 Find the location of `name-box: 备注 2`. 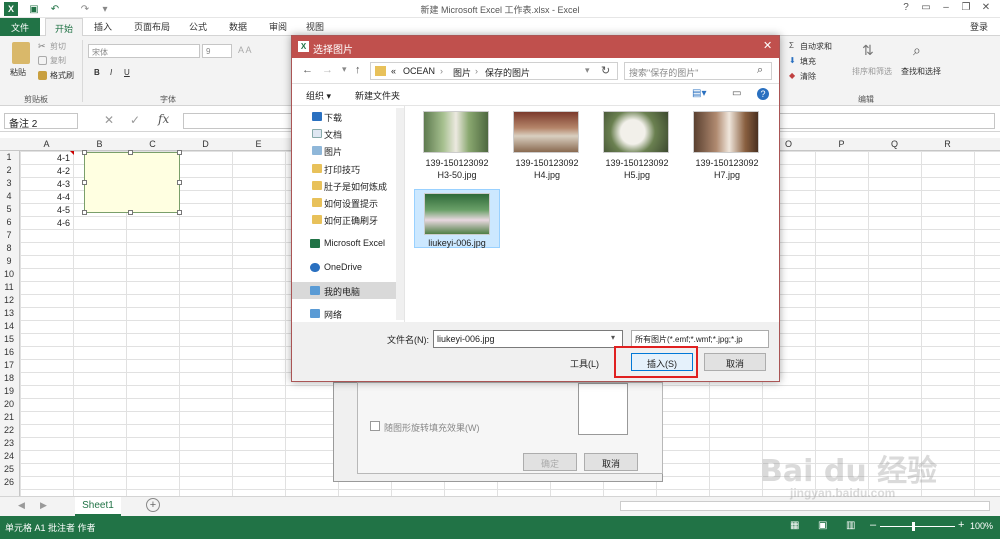

name-box: 备注 2 is located at coordinates (41, 121).